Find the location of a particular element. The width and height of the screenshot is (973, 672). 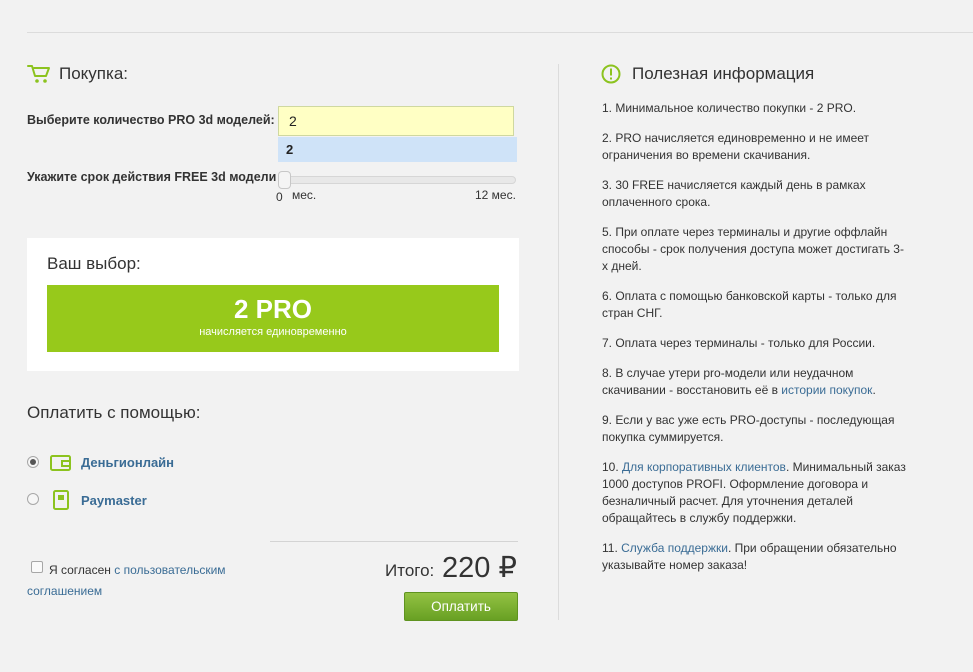

info-item-text: . is located at coordinates (874, 390).